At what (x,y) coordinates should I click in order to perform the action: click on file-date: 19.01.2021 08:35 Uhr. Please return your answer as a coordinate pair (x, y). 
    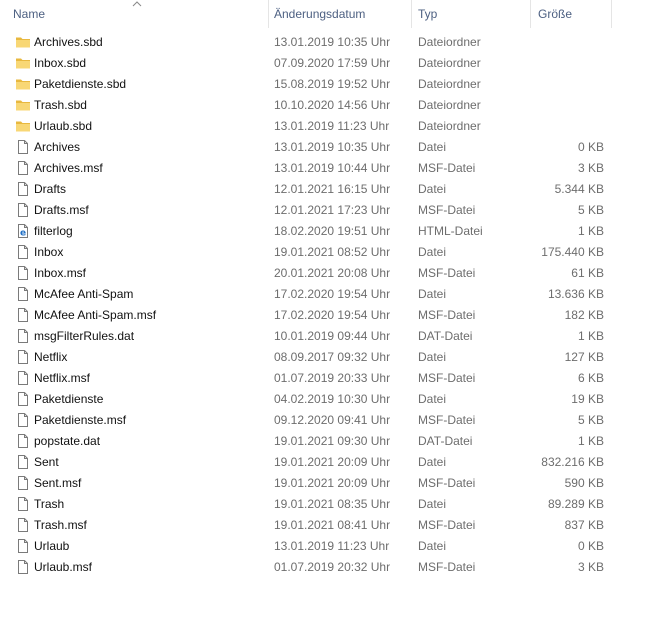
    Looking at the image, I should click on (332, 504).